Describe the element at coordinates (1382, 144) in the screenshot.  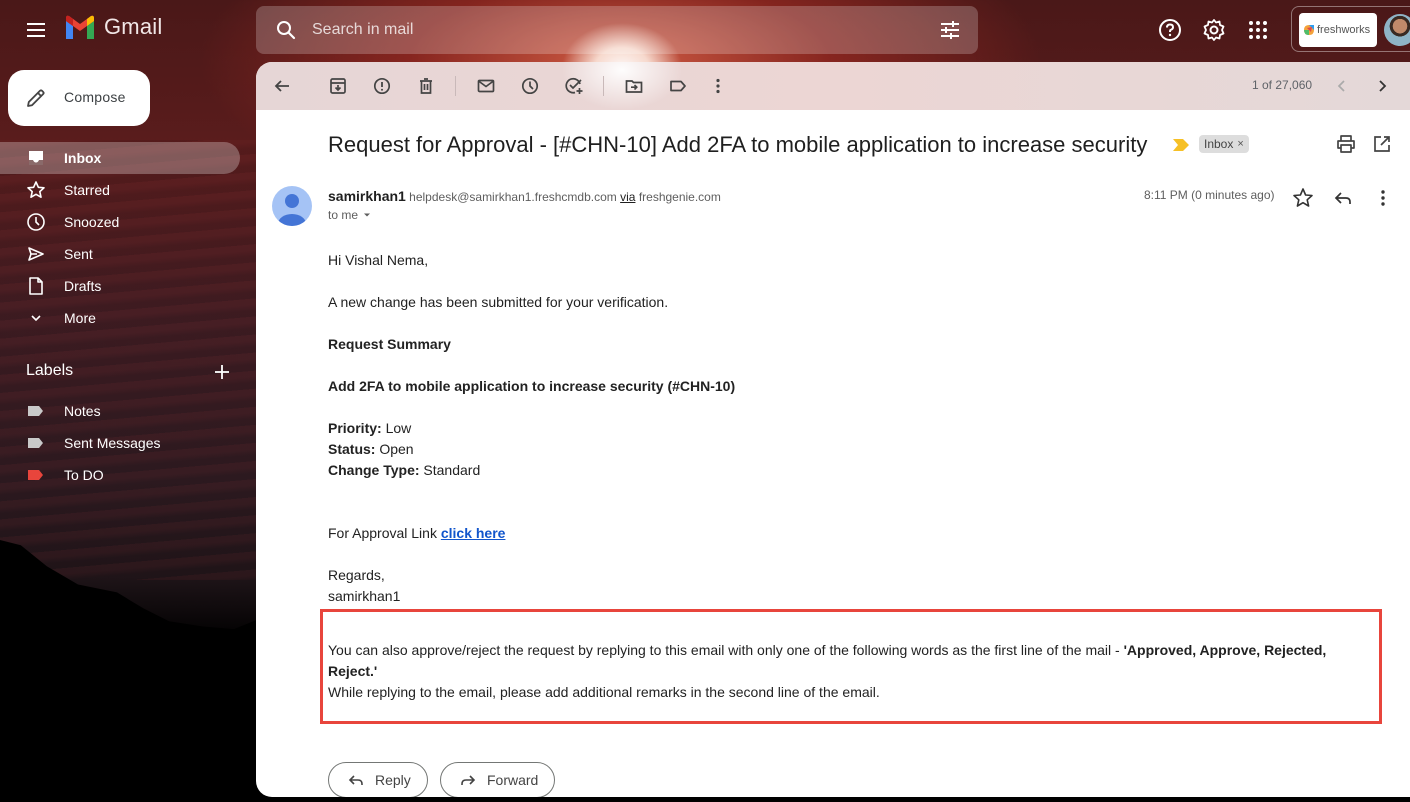
I see `open-new-window-icon` at that location.